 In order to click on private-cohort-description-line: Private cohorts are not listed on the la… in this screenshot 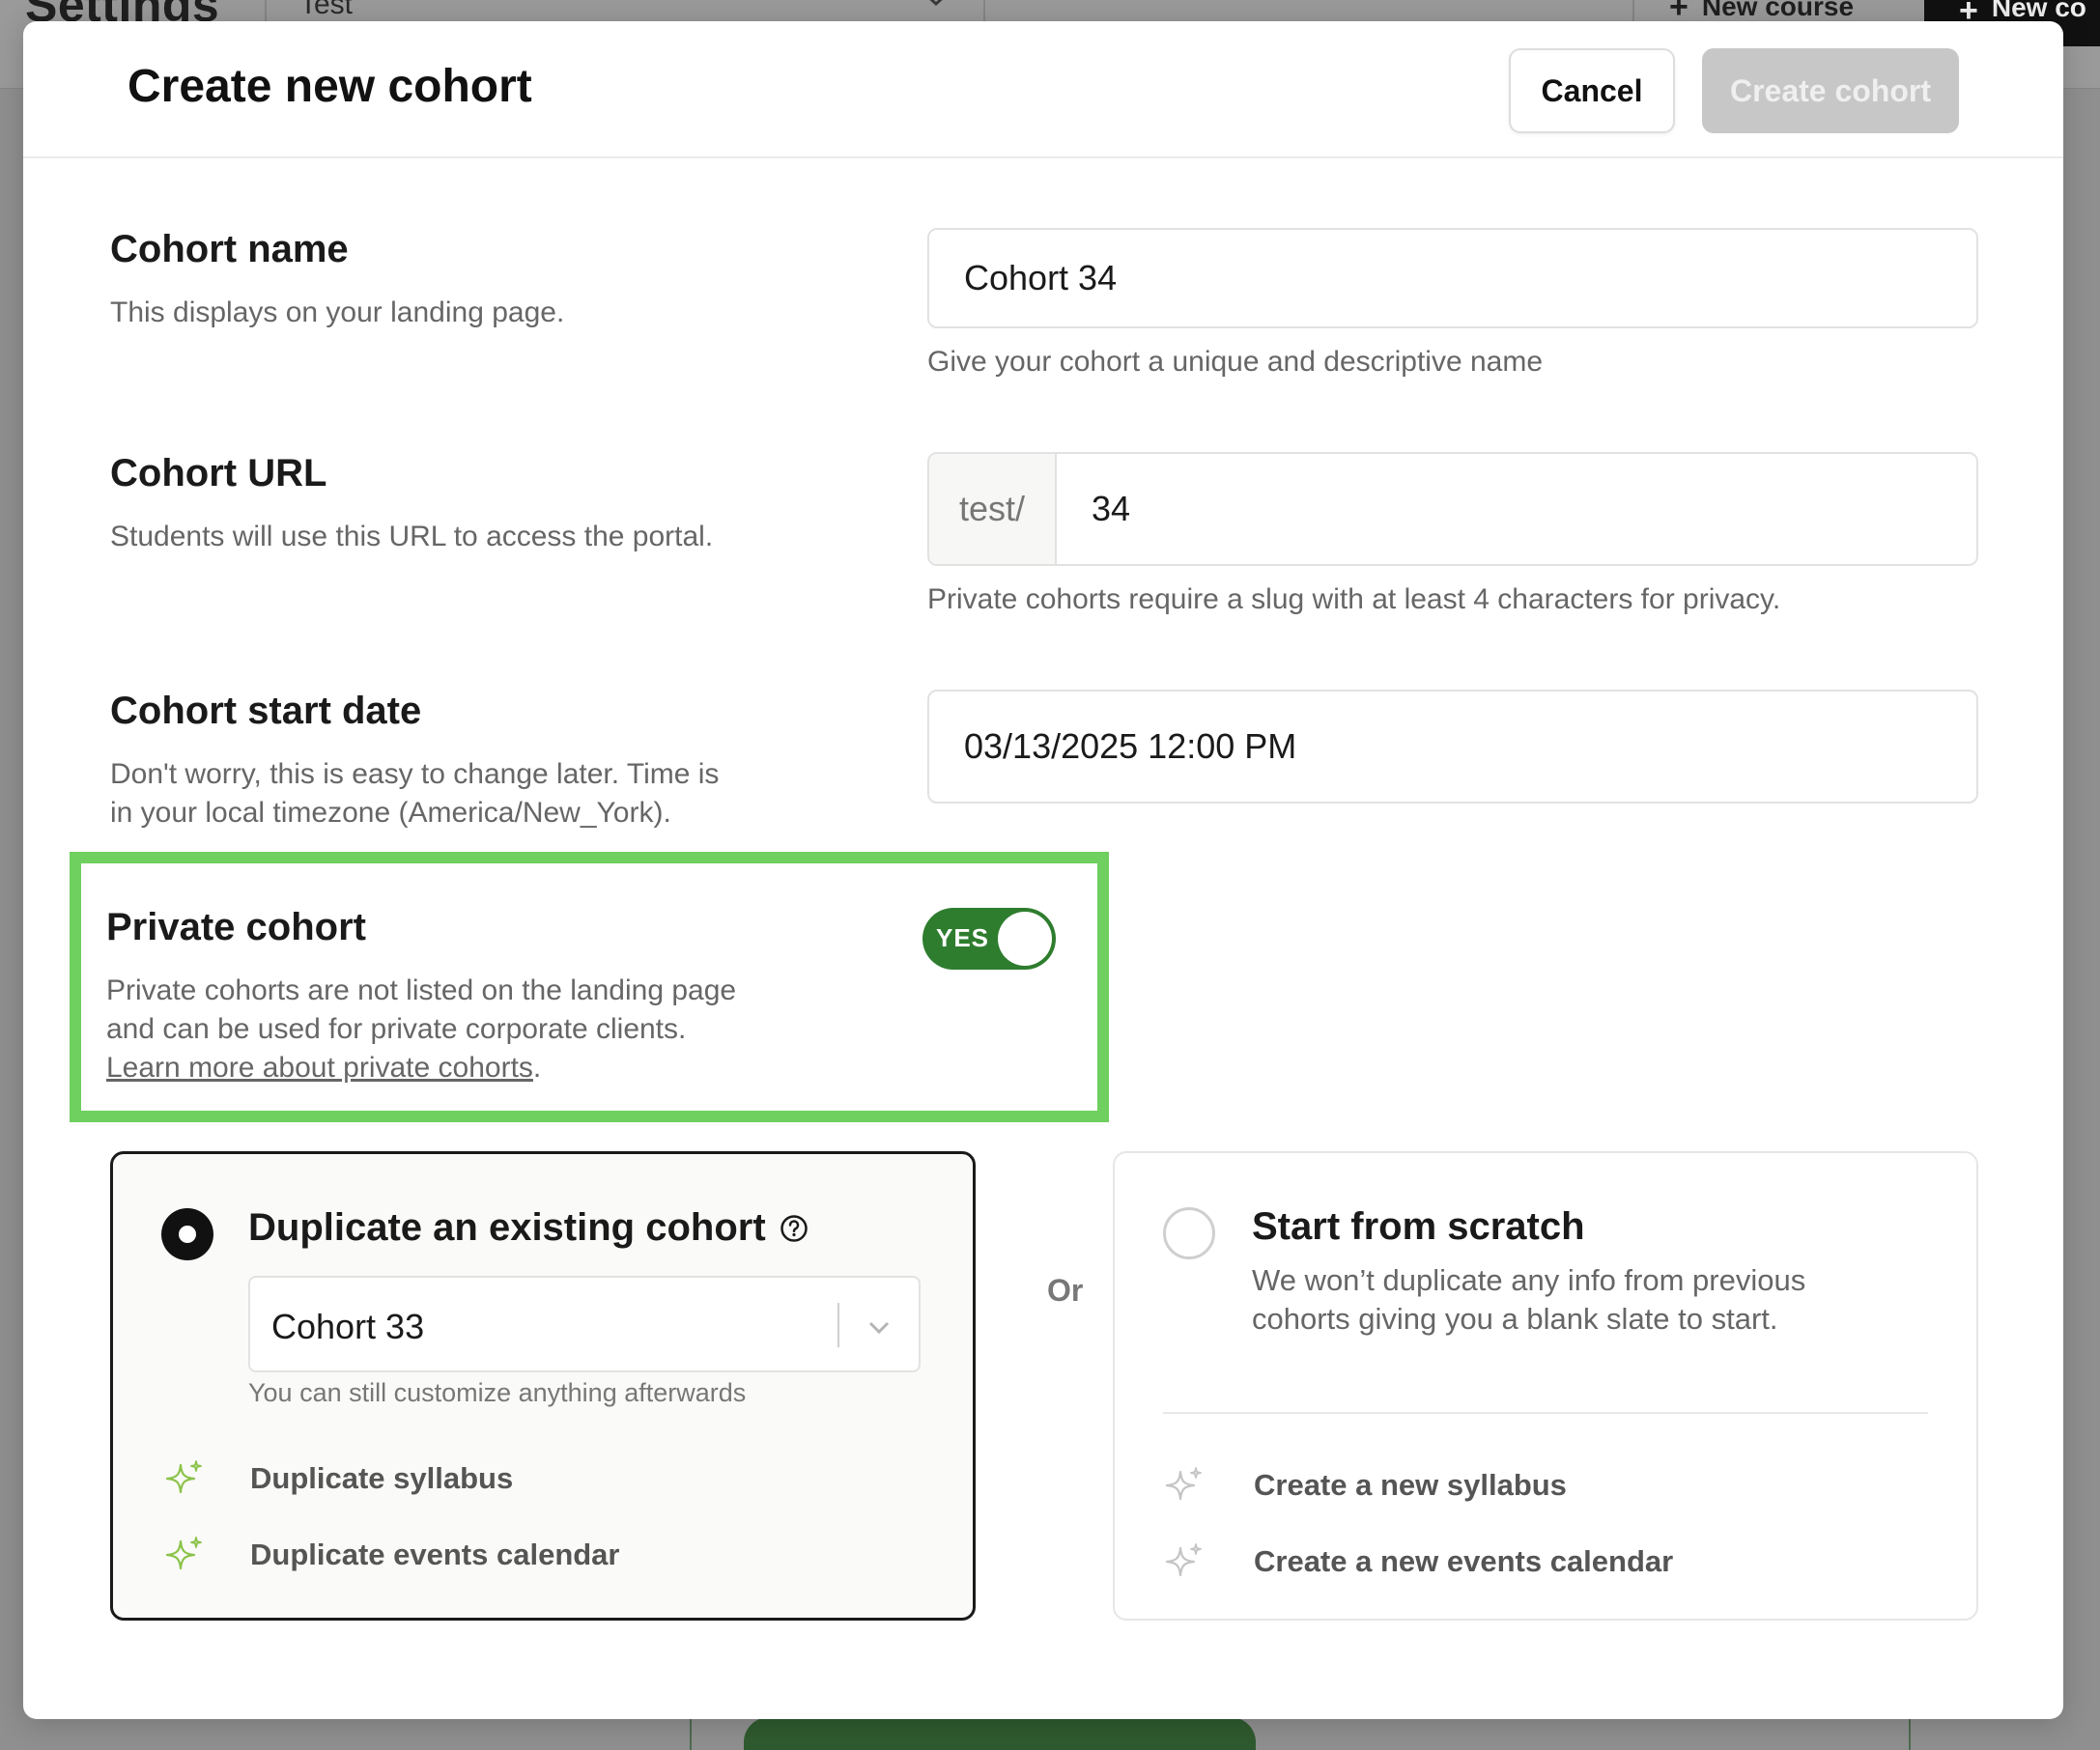, I will do `click(421, 990)`.